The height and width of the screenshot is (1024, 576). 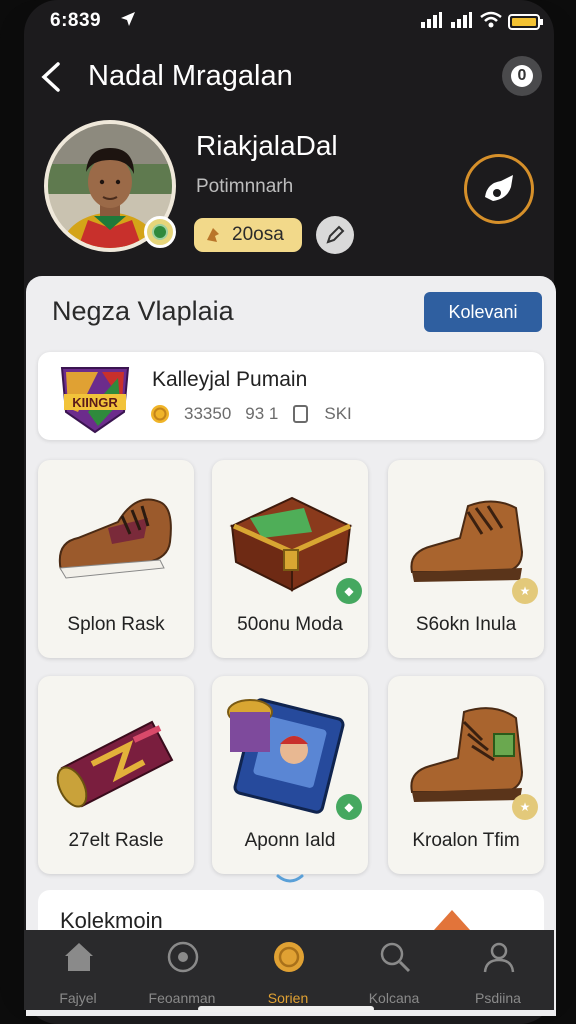 What do you see at coordinates (78, 998) in the screenshot?
I see `tab-label: Fajyel` at bounding box center [78, 998].